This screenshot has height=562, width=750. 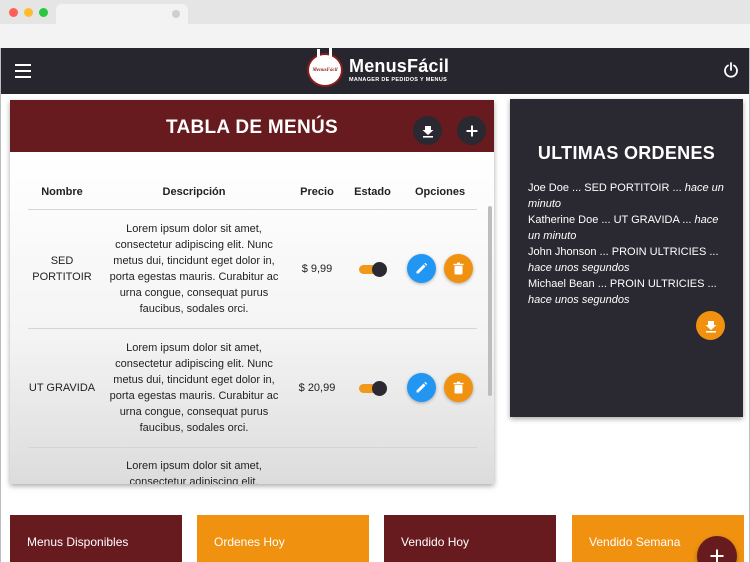 I want to click on column-header-name: Nombre, so click(x=62, y=193).